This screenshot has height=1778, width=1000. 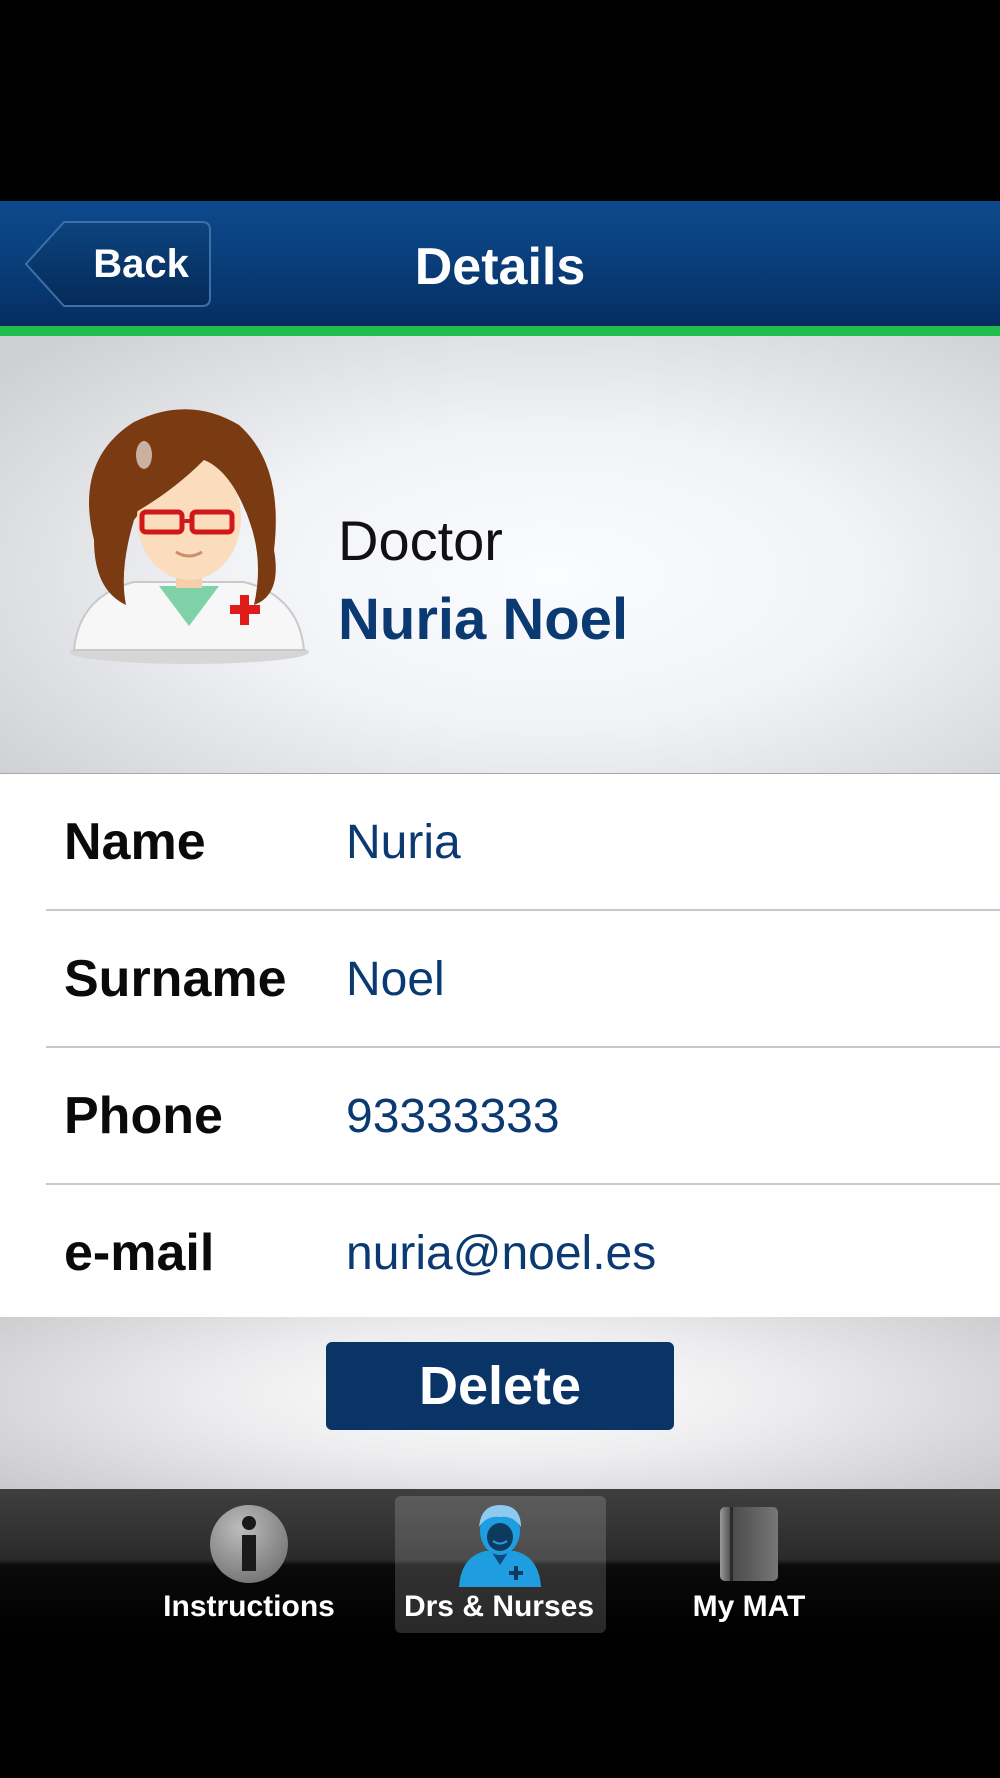 I want to click on doctor-icon, so click(x=500, y=1546).